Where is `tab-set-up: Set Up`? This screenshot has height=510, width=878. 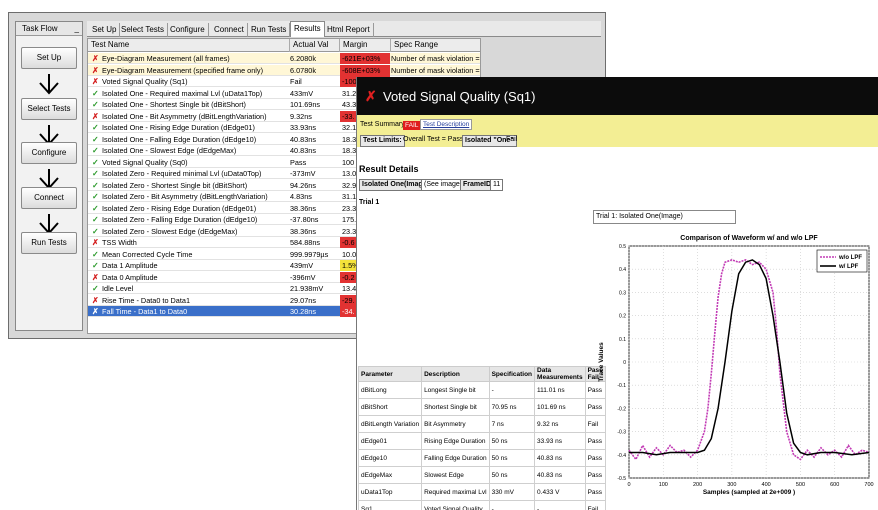
tab-set-up: Set Up is located at coordinates (105, 30).